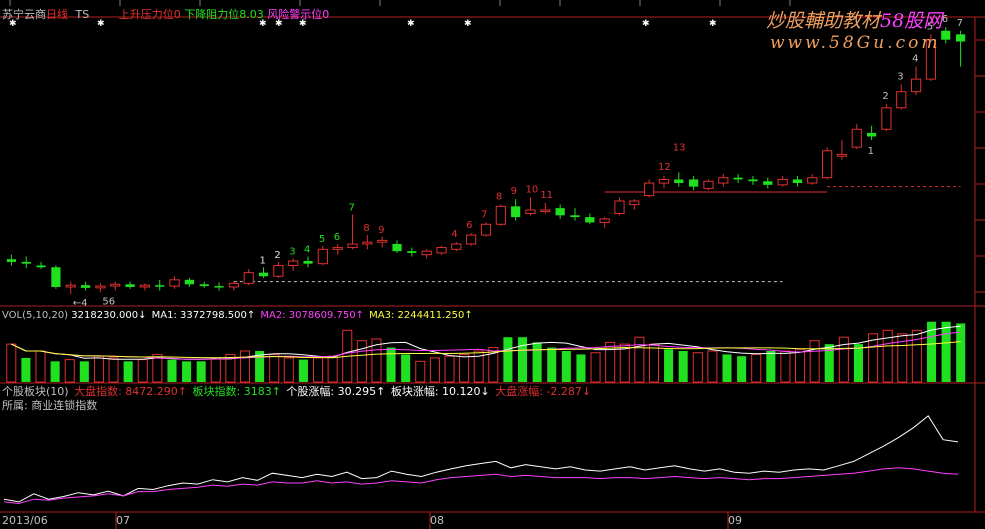 The image size is (985, 529). I want to click on count-label-final: 1, so click(871, 151).